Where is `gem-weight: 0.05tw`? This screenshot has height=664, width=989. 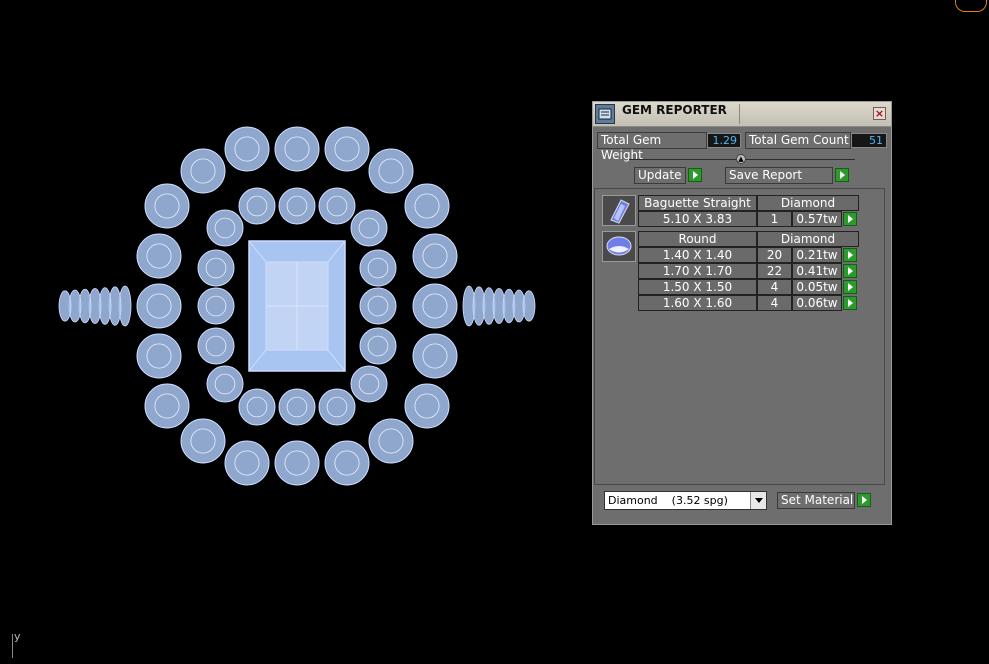
gem-weight: 0.05tw is located at coordinates (817, 287).